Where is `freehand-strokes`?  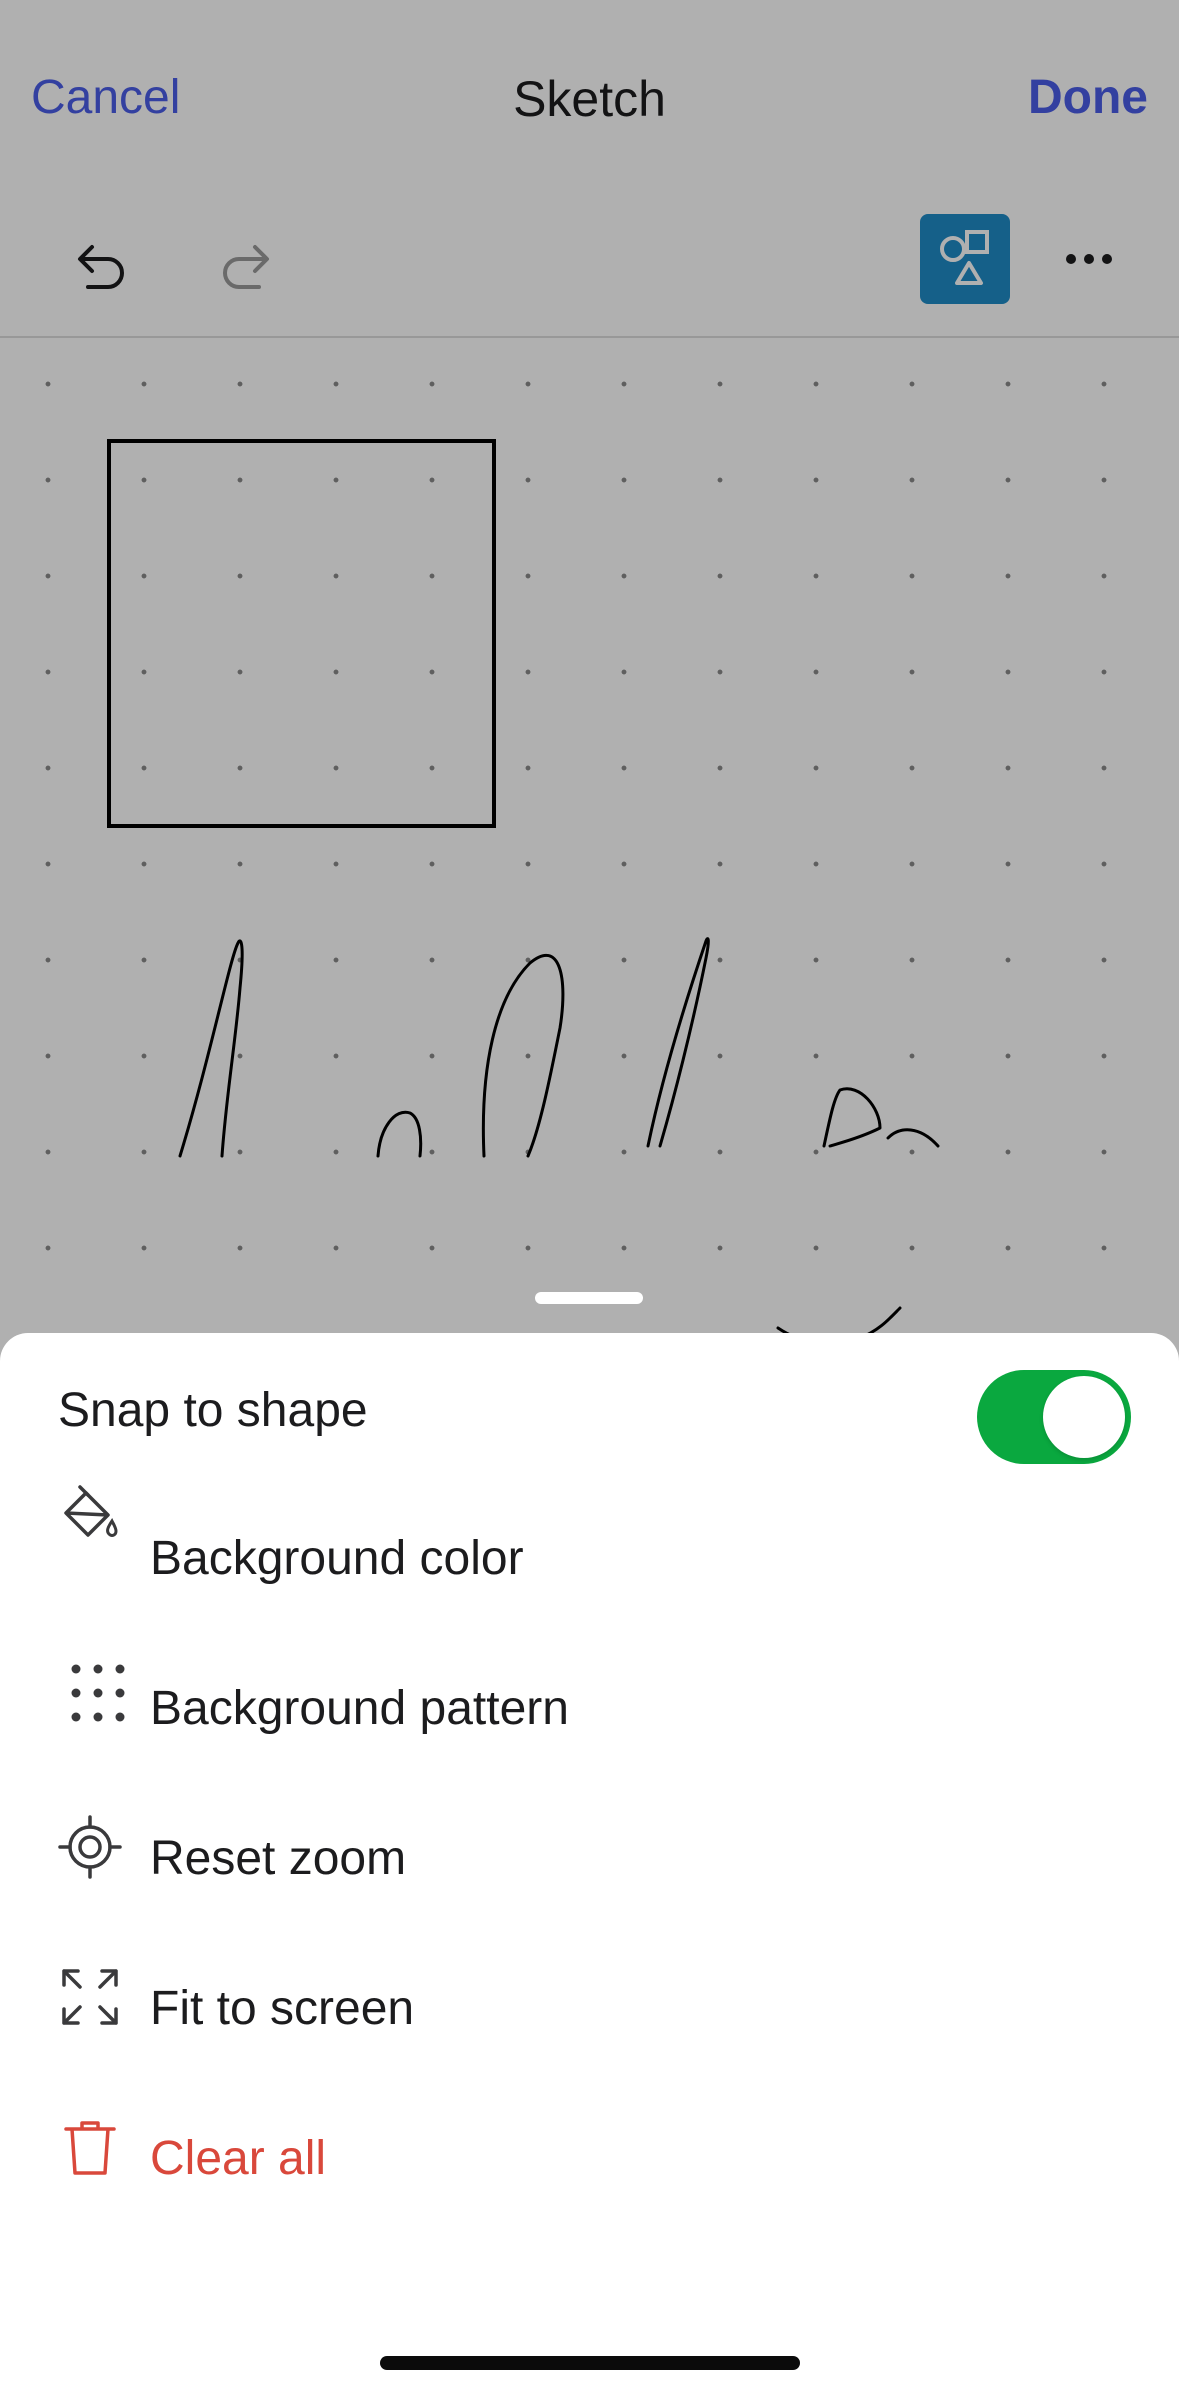
freehand-strokes is located at coordinates (559, 1141).